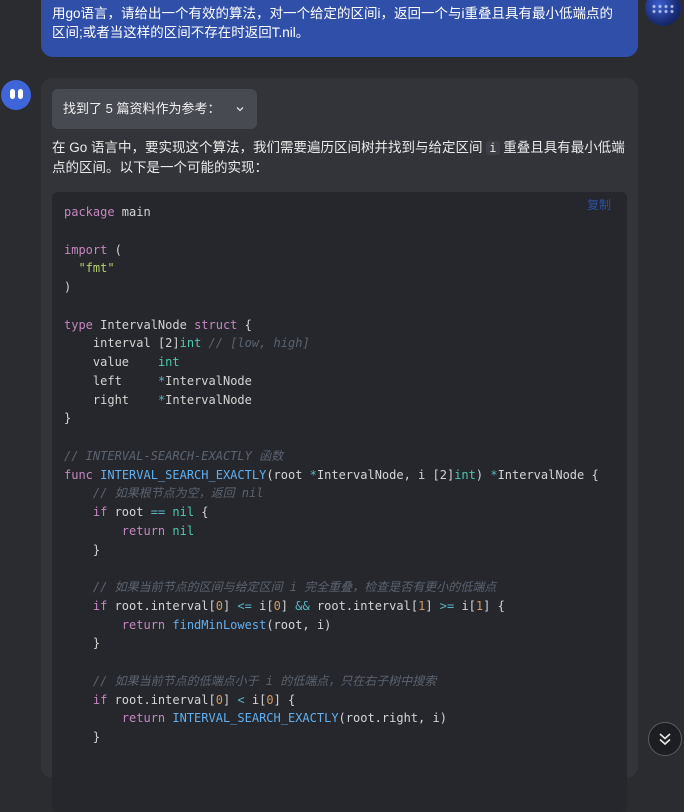 Image resolution: width=684 pixels, height=812 pixels. I want to click on references-dropdown: 找到了 5 篇资料作为参考：, so click(154, 109).